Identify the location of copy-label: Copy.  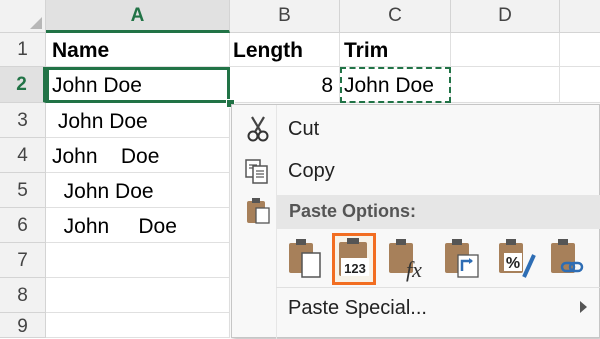
(311, 171).